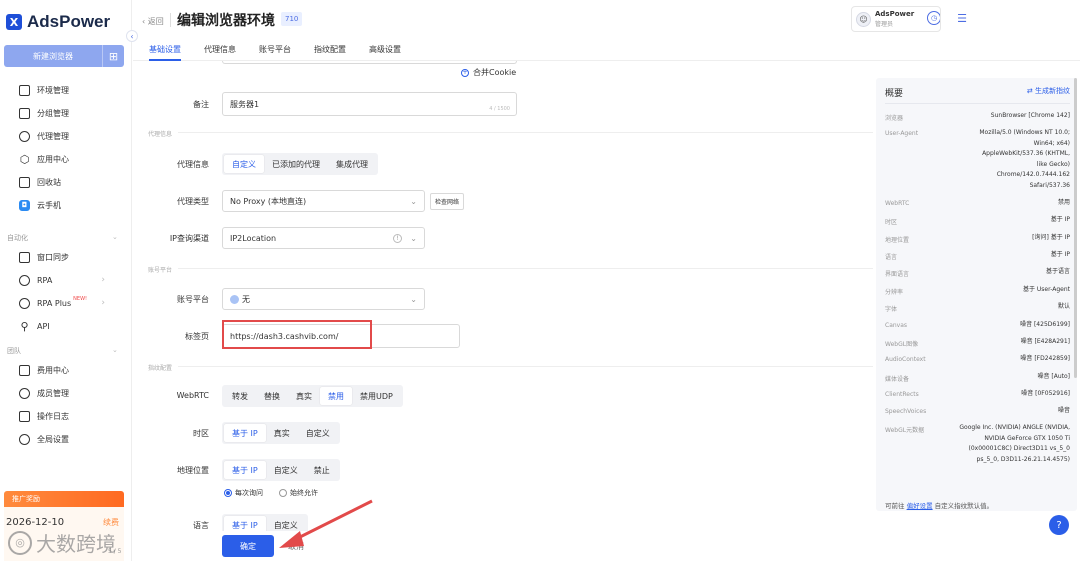  Describe the element at coordinates (332, 521) in the screenshot. I see `arrow-shaft` at that location.